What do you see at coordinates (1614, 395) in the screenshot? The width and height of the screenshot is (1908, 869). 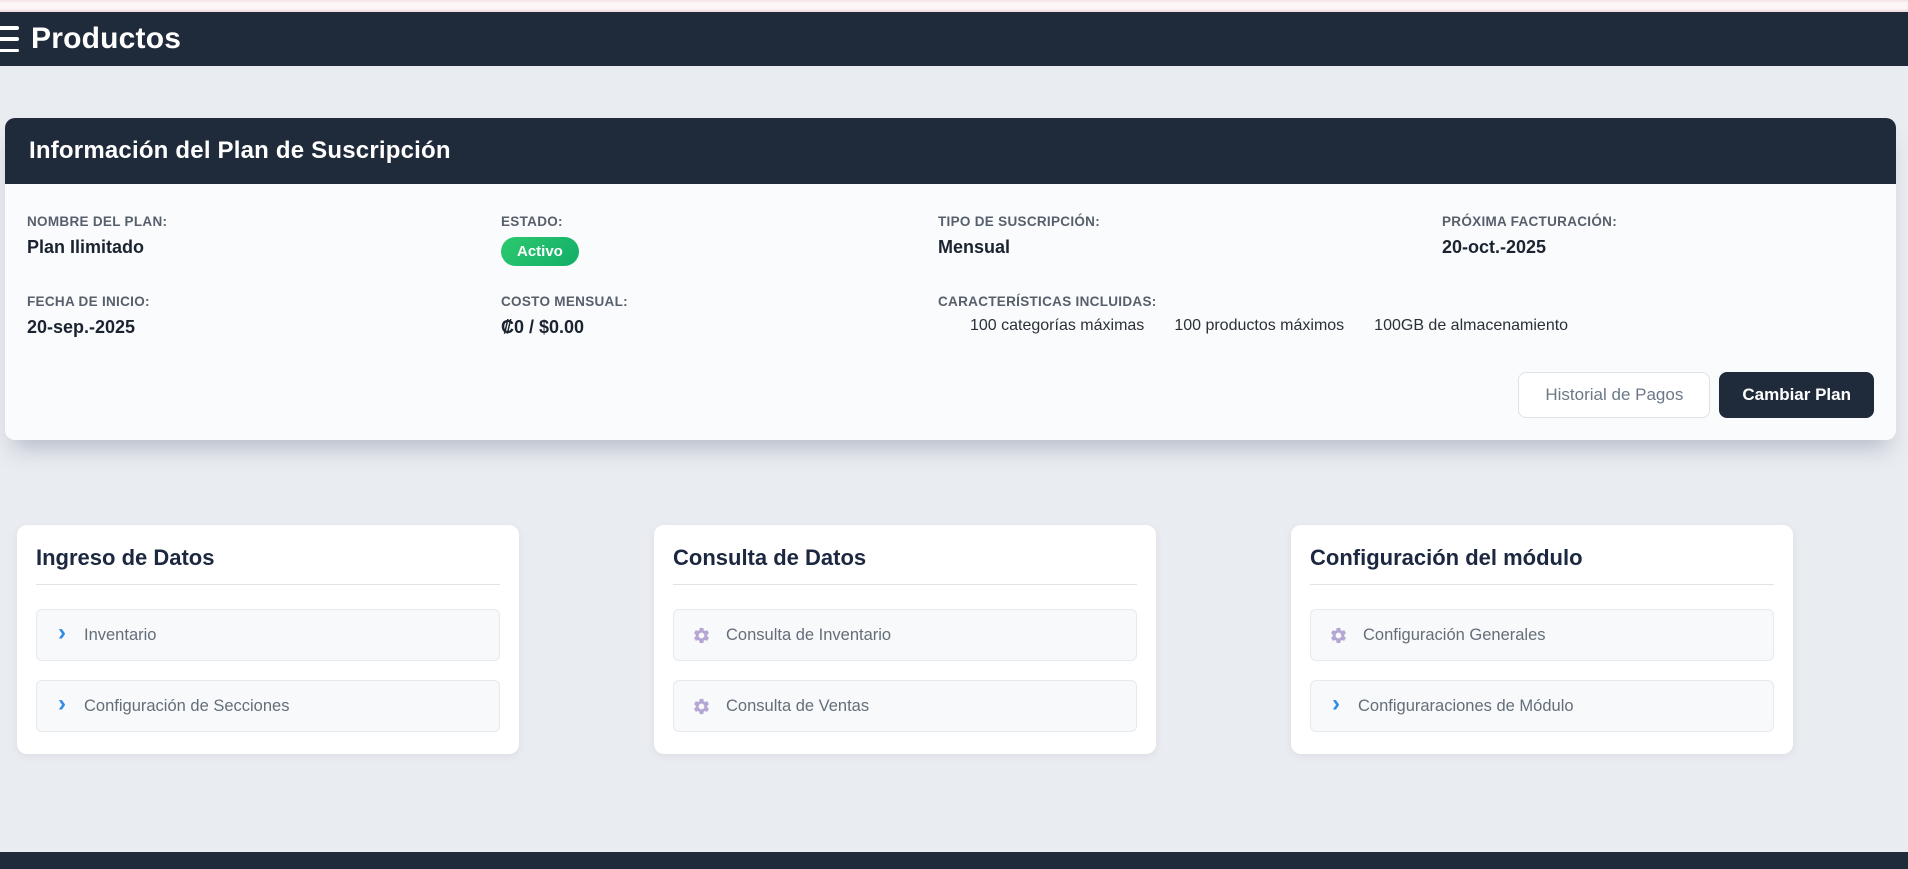 I see `payment-history-button: Historial de Pagos` at bounding box center [1614, 395].